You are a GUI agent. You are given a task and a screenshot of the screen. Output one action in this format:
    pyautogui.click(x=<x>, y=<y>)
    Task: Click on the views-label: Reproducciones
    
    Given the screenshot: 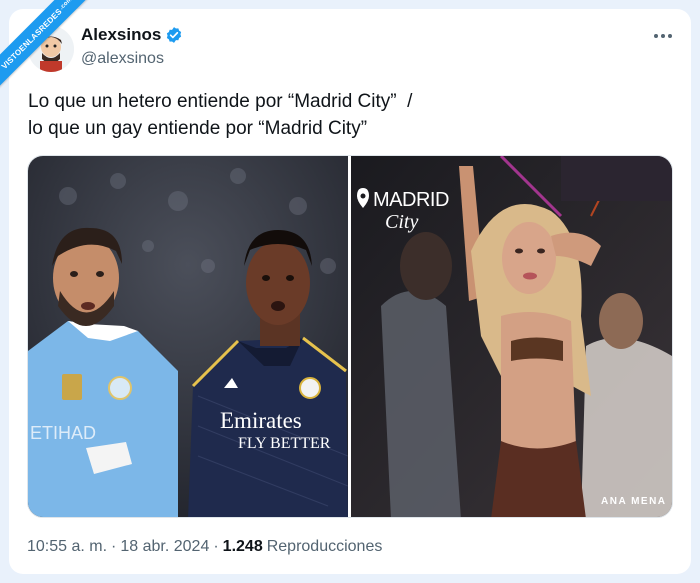 What is the action you would take?
    pyautogui.click(x=325, y=547)
    